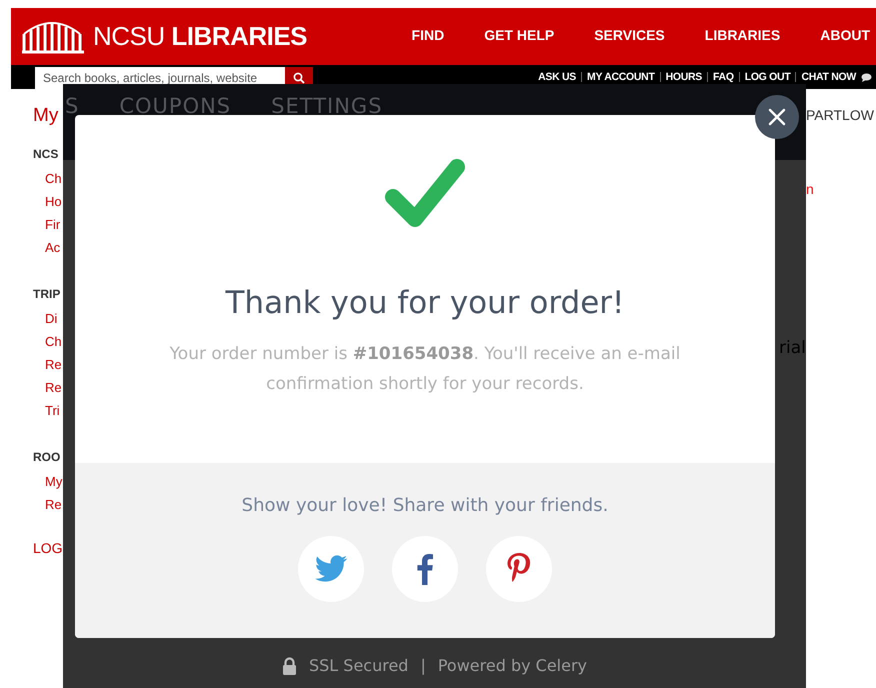  I want to click on sidebar-link: Di, so click(54, 318).